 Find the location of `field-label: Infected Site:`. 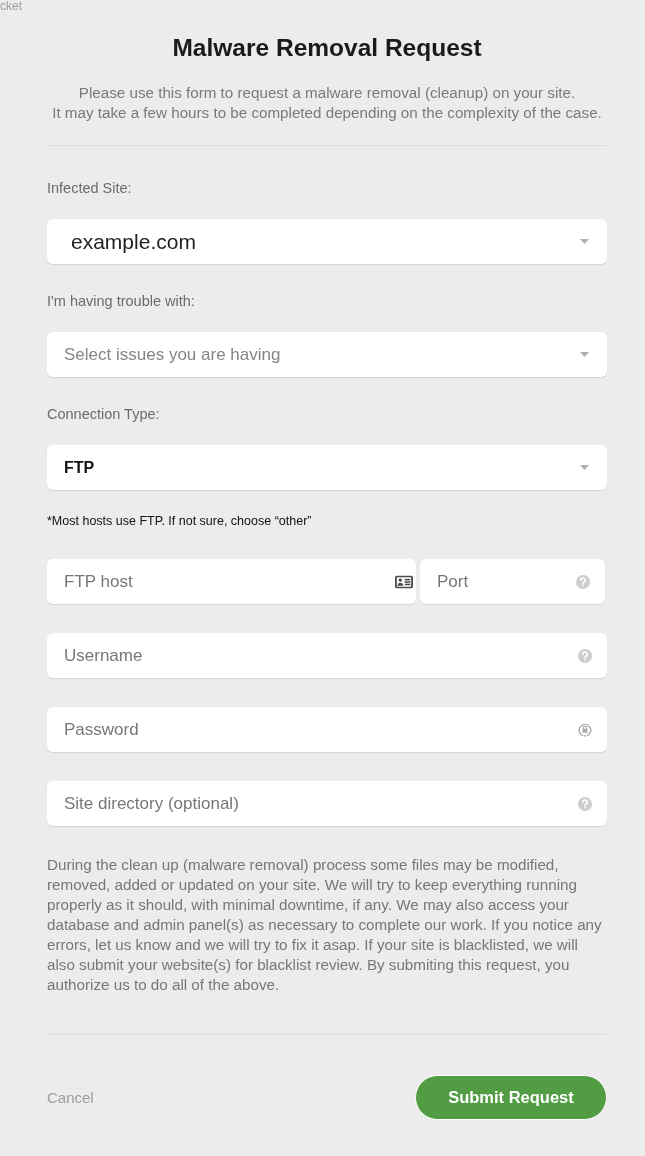

field-label: Infected Site: is located at coordinates (89, 188).